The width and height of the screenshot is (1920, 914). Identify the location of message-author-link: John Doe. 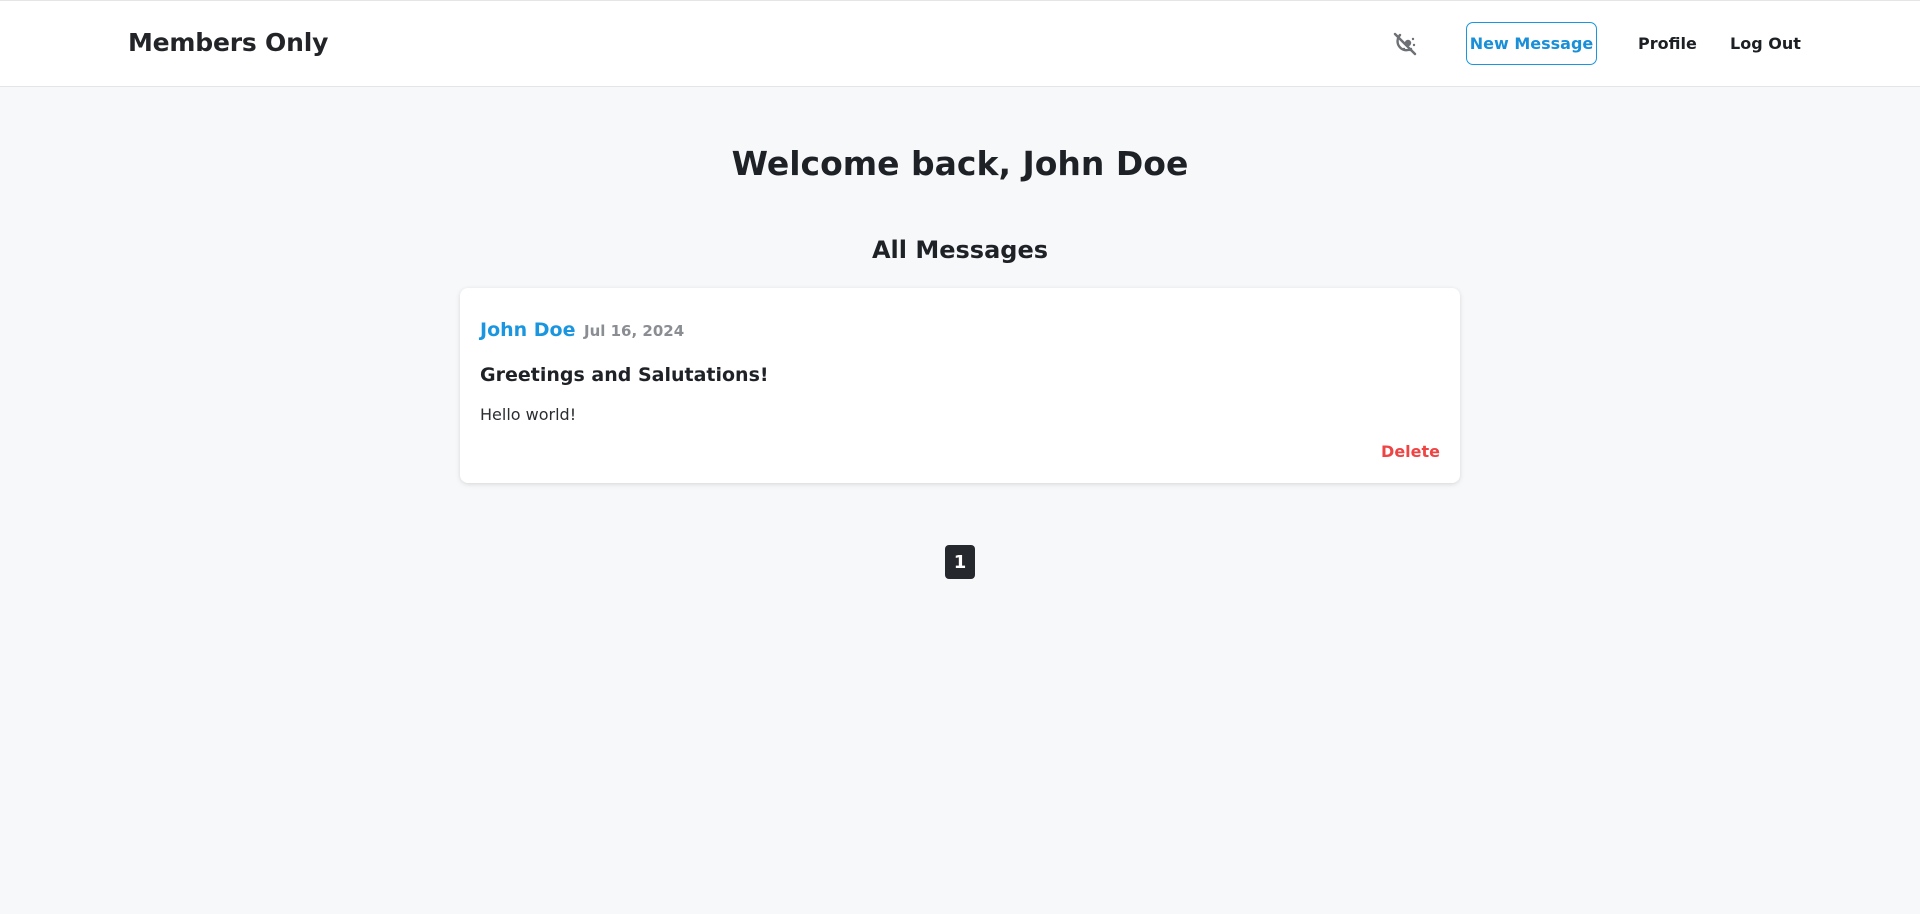
(528, 330).